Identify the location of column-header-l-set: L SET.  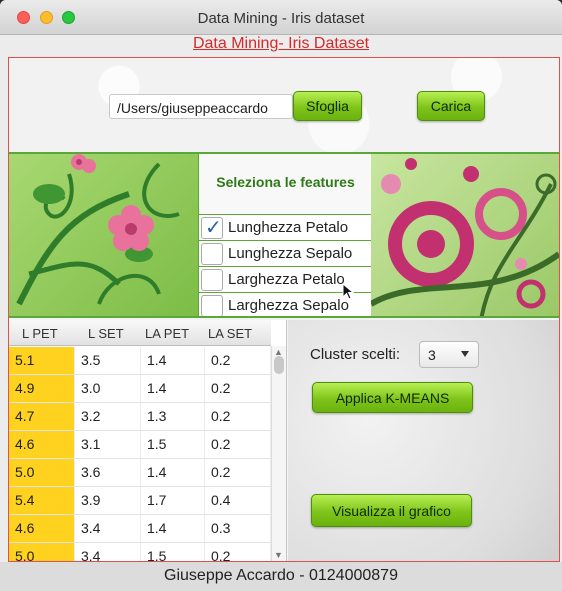
(106, 333).